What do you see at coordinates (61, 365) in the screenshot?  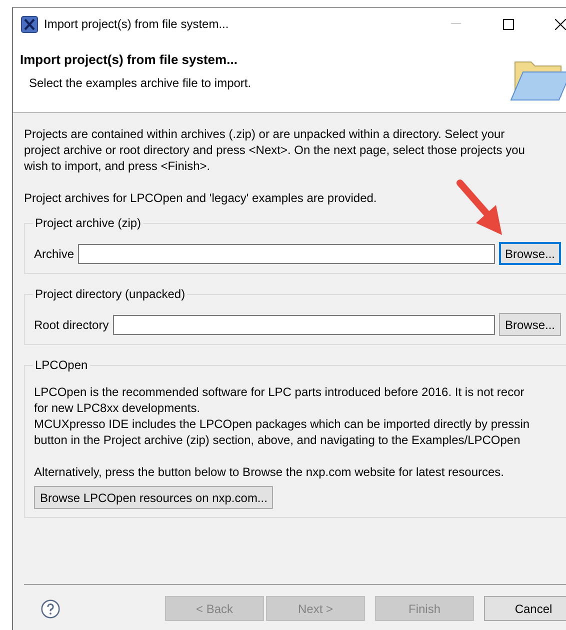 I see `group-title: LPCOpen` at bounding box center [61, 365].